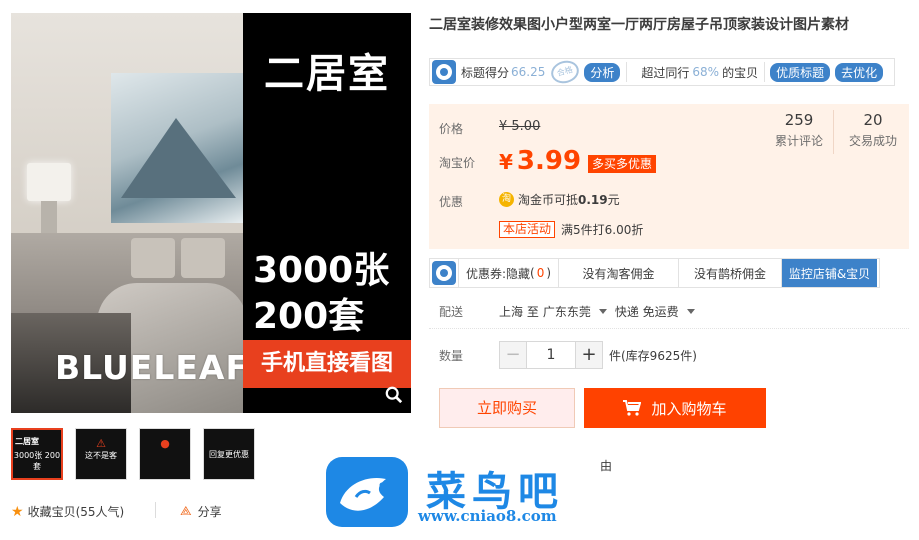 This screenshot has height=540, width=919. What do you see at coordinates (829, 273) in the screenshot?
I see `tab-monitor: 监控店铺&宝贝` at bounding box center [829, 273].